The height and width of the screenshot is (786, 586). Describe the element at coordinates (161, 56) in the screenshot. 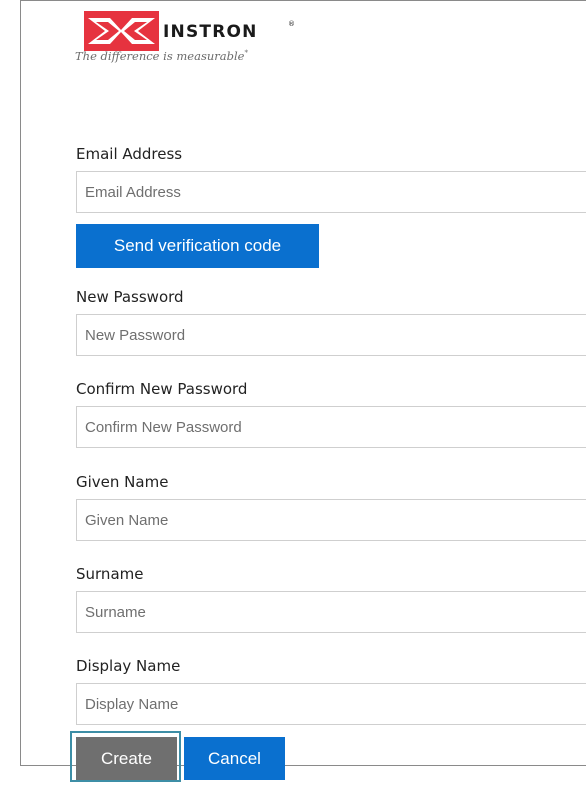

I see `brand-tagline: The difference is measurable*` at that location.